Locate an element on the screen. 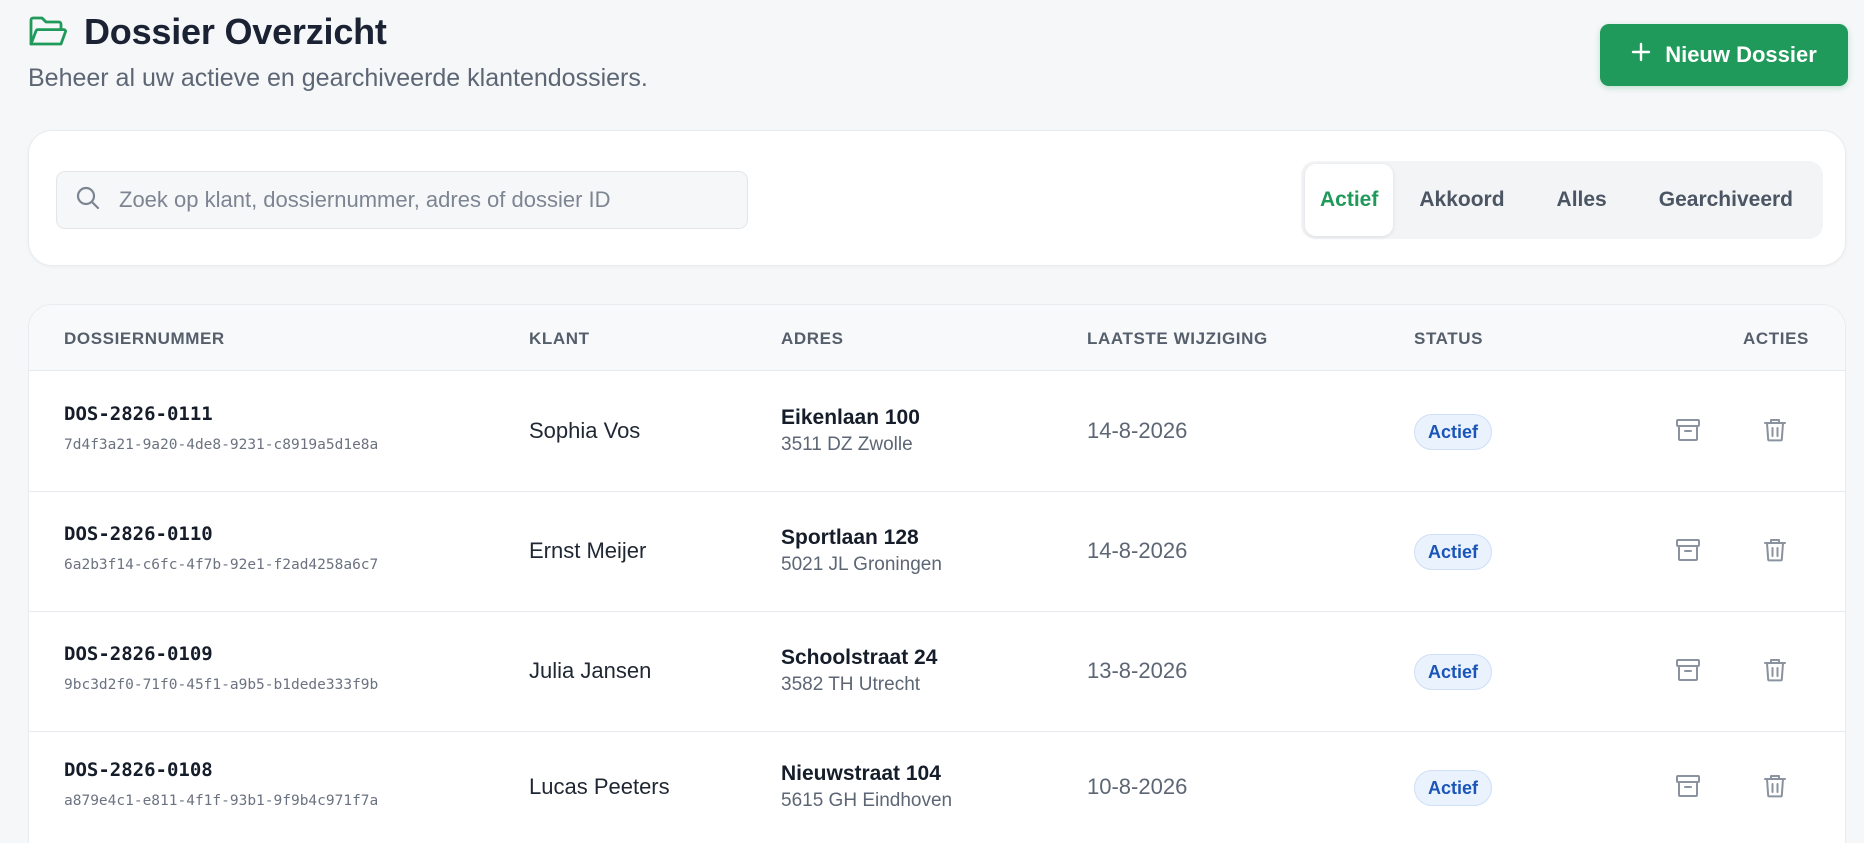 The height and width of the screenshot is (843, 1864). dossier-id: 6a2b3f14-c6fc-4f7b-92e1-f2ad4258a6c7 is located at coordinates (221, 565).